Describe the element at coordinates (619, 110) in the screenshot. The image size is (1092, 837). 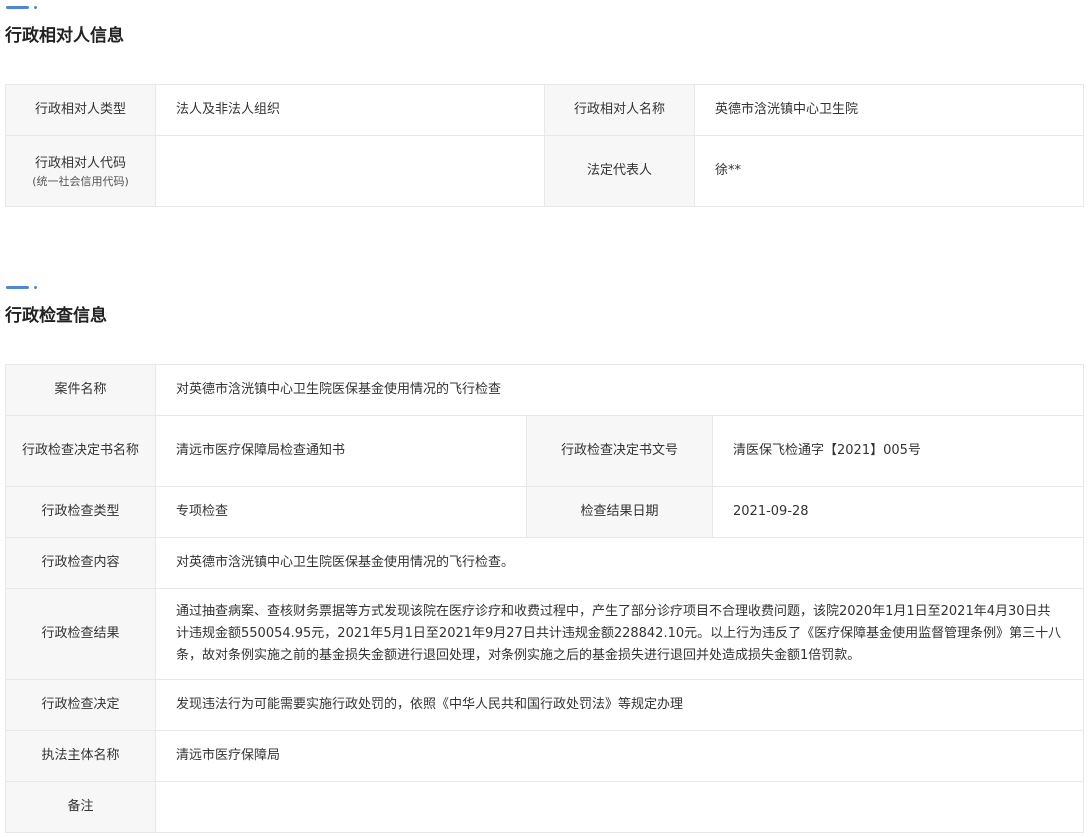
I see `party-name-label: 行政相对人名称` at that location.